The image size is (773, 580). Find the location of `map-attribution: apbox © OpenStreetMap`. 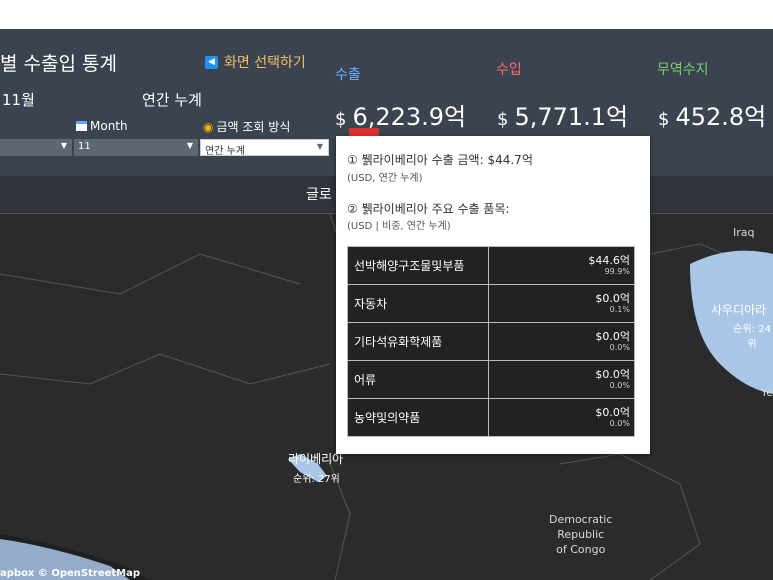

map-attribution: apbox © OpenStreetMap is located at coordinates (70, 573).